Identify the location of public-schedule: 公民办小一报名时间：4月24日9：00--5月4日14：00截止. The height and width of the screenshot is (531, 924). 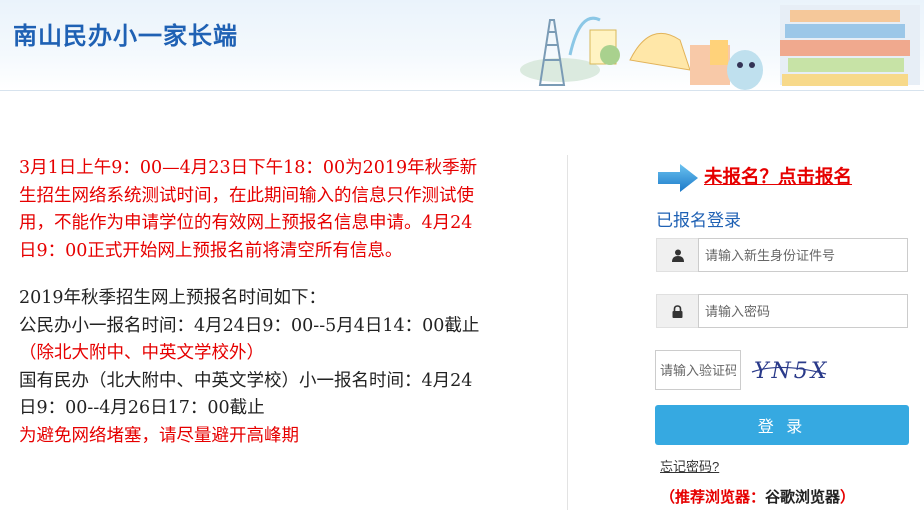
(249, 325).